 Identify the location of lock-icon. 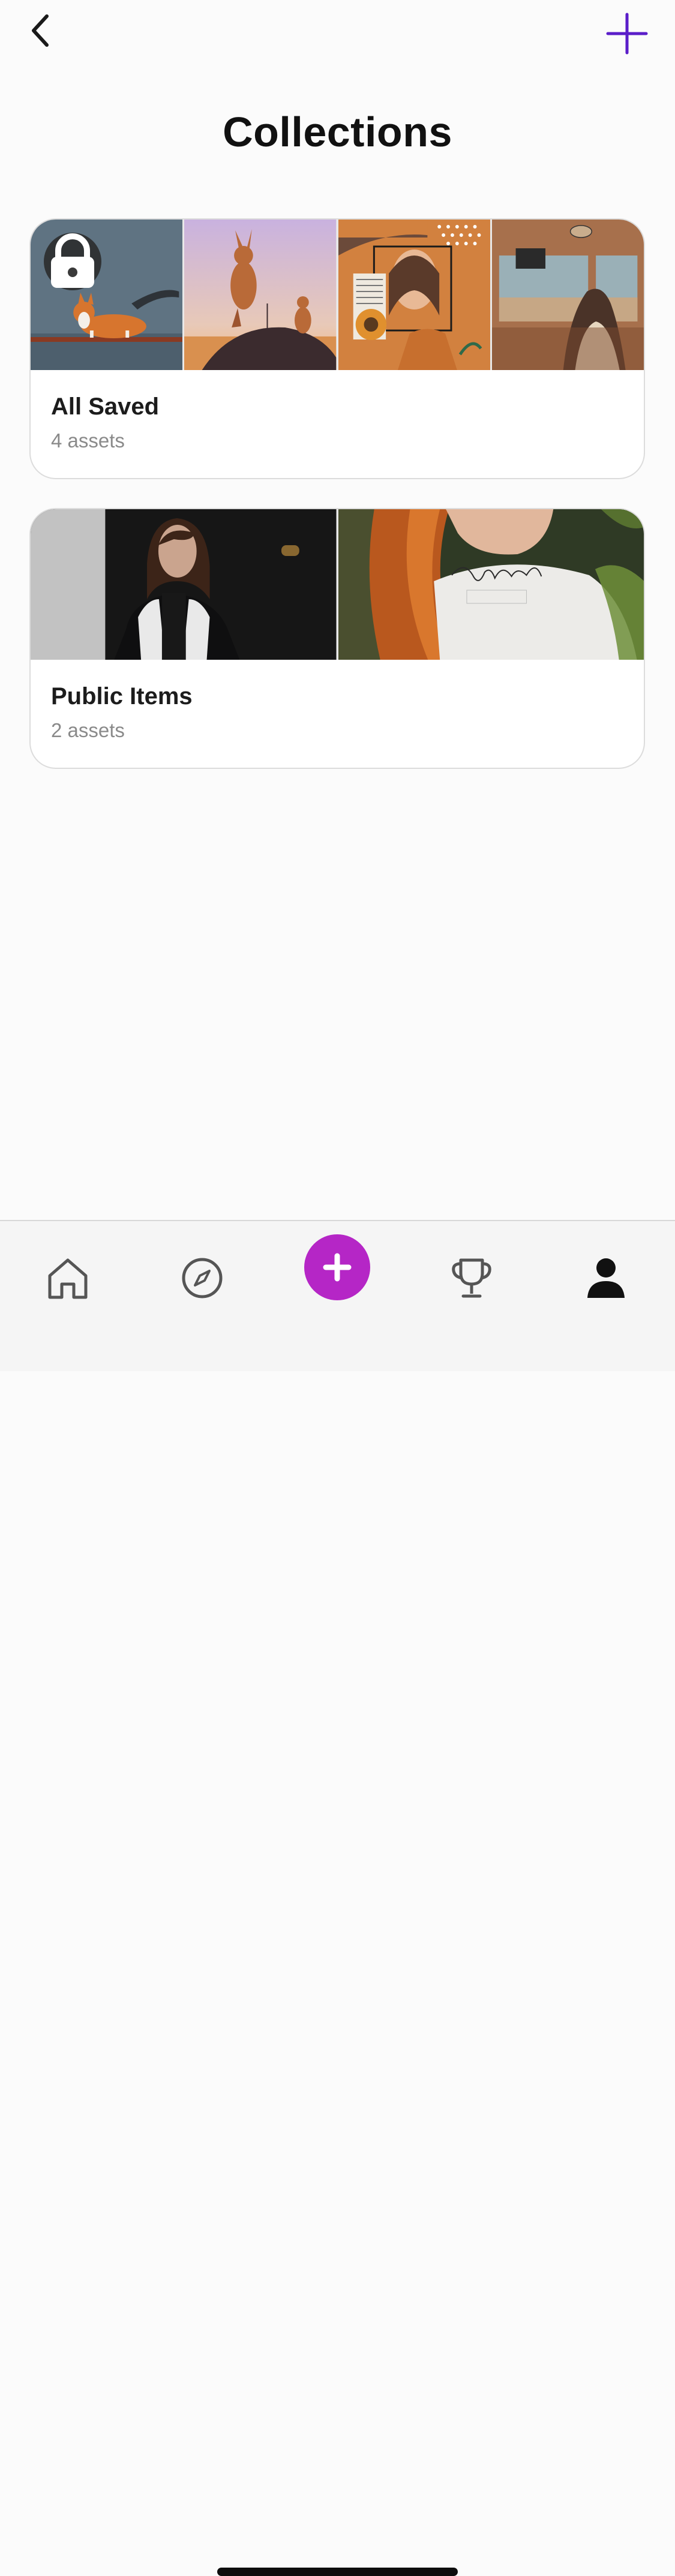
(72, 261).